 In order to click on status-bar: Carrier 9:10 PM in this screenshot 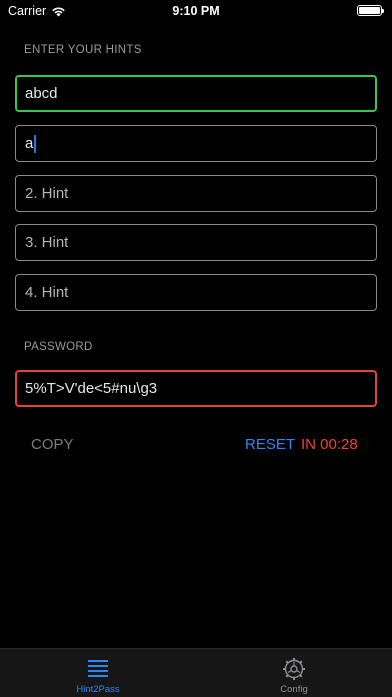, I will do `click(196, 11)`.